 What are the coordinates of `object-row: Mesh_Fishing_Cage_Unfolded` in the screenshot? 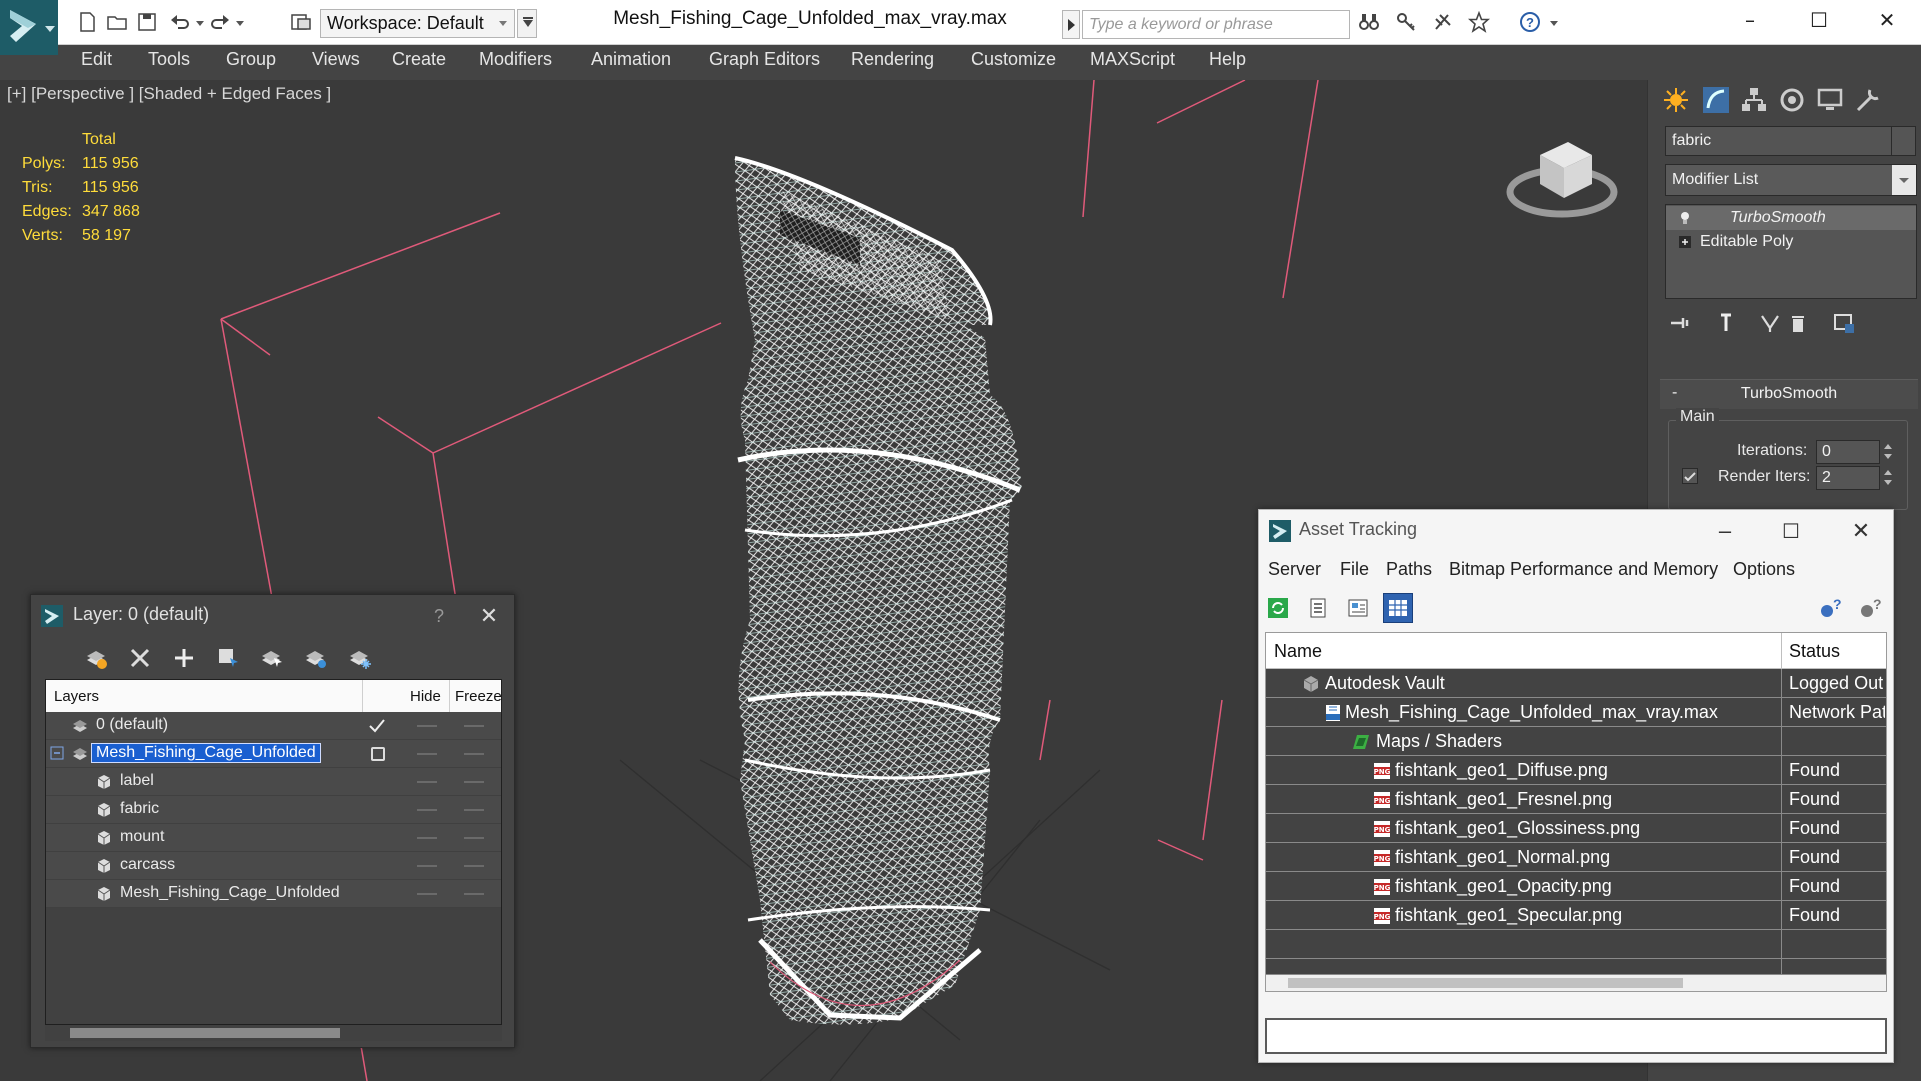 It's located at (273, 894).